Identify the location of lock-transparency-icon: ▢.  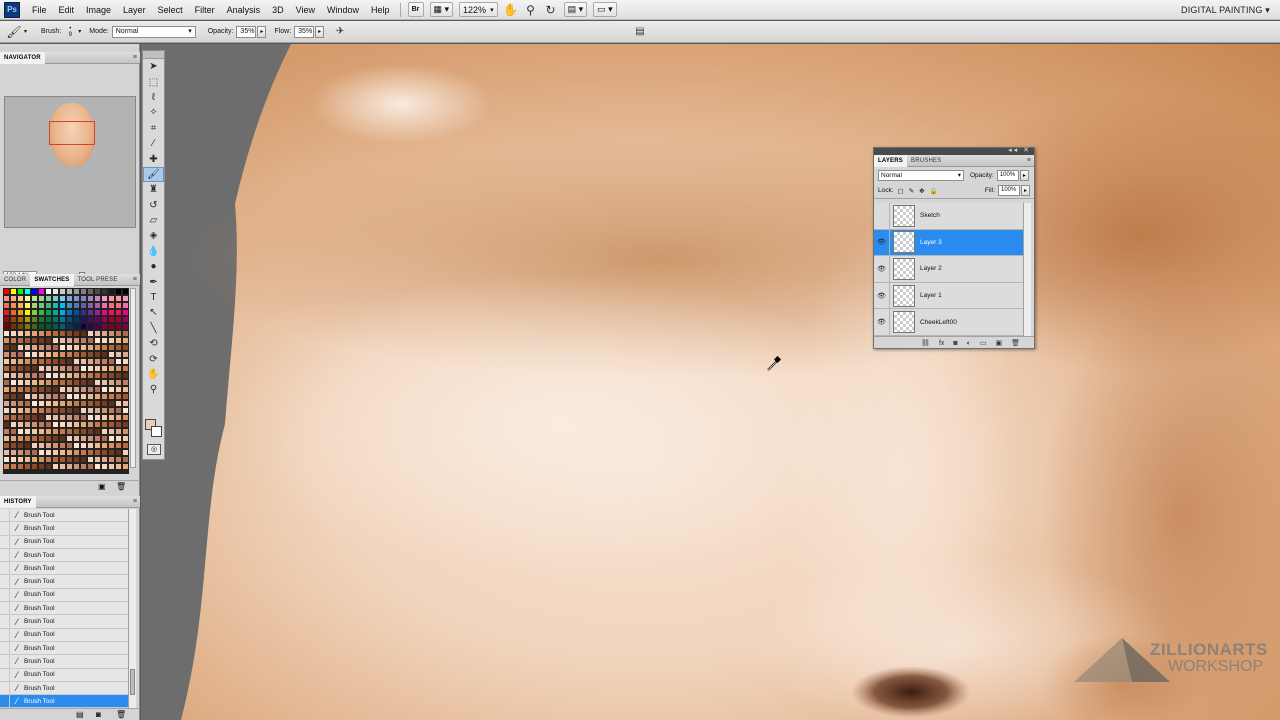
(901, 191).